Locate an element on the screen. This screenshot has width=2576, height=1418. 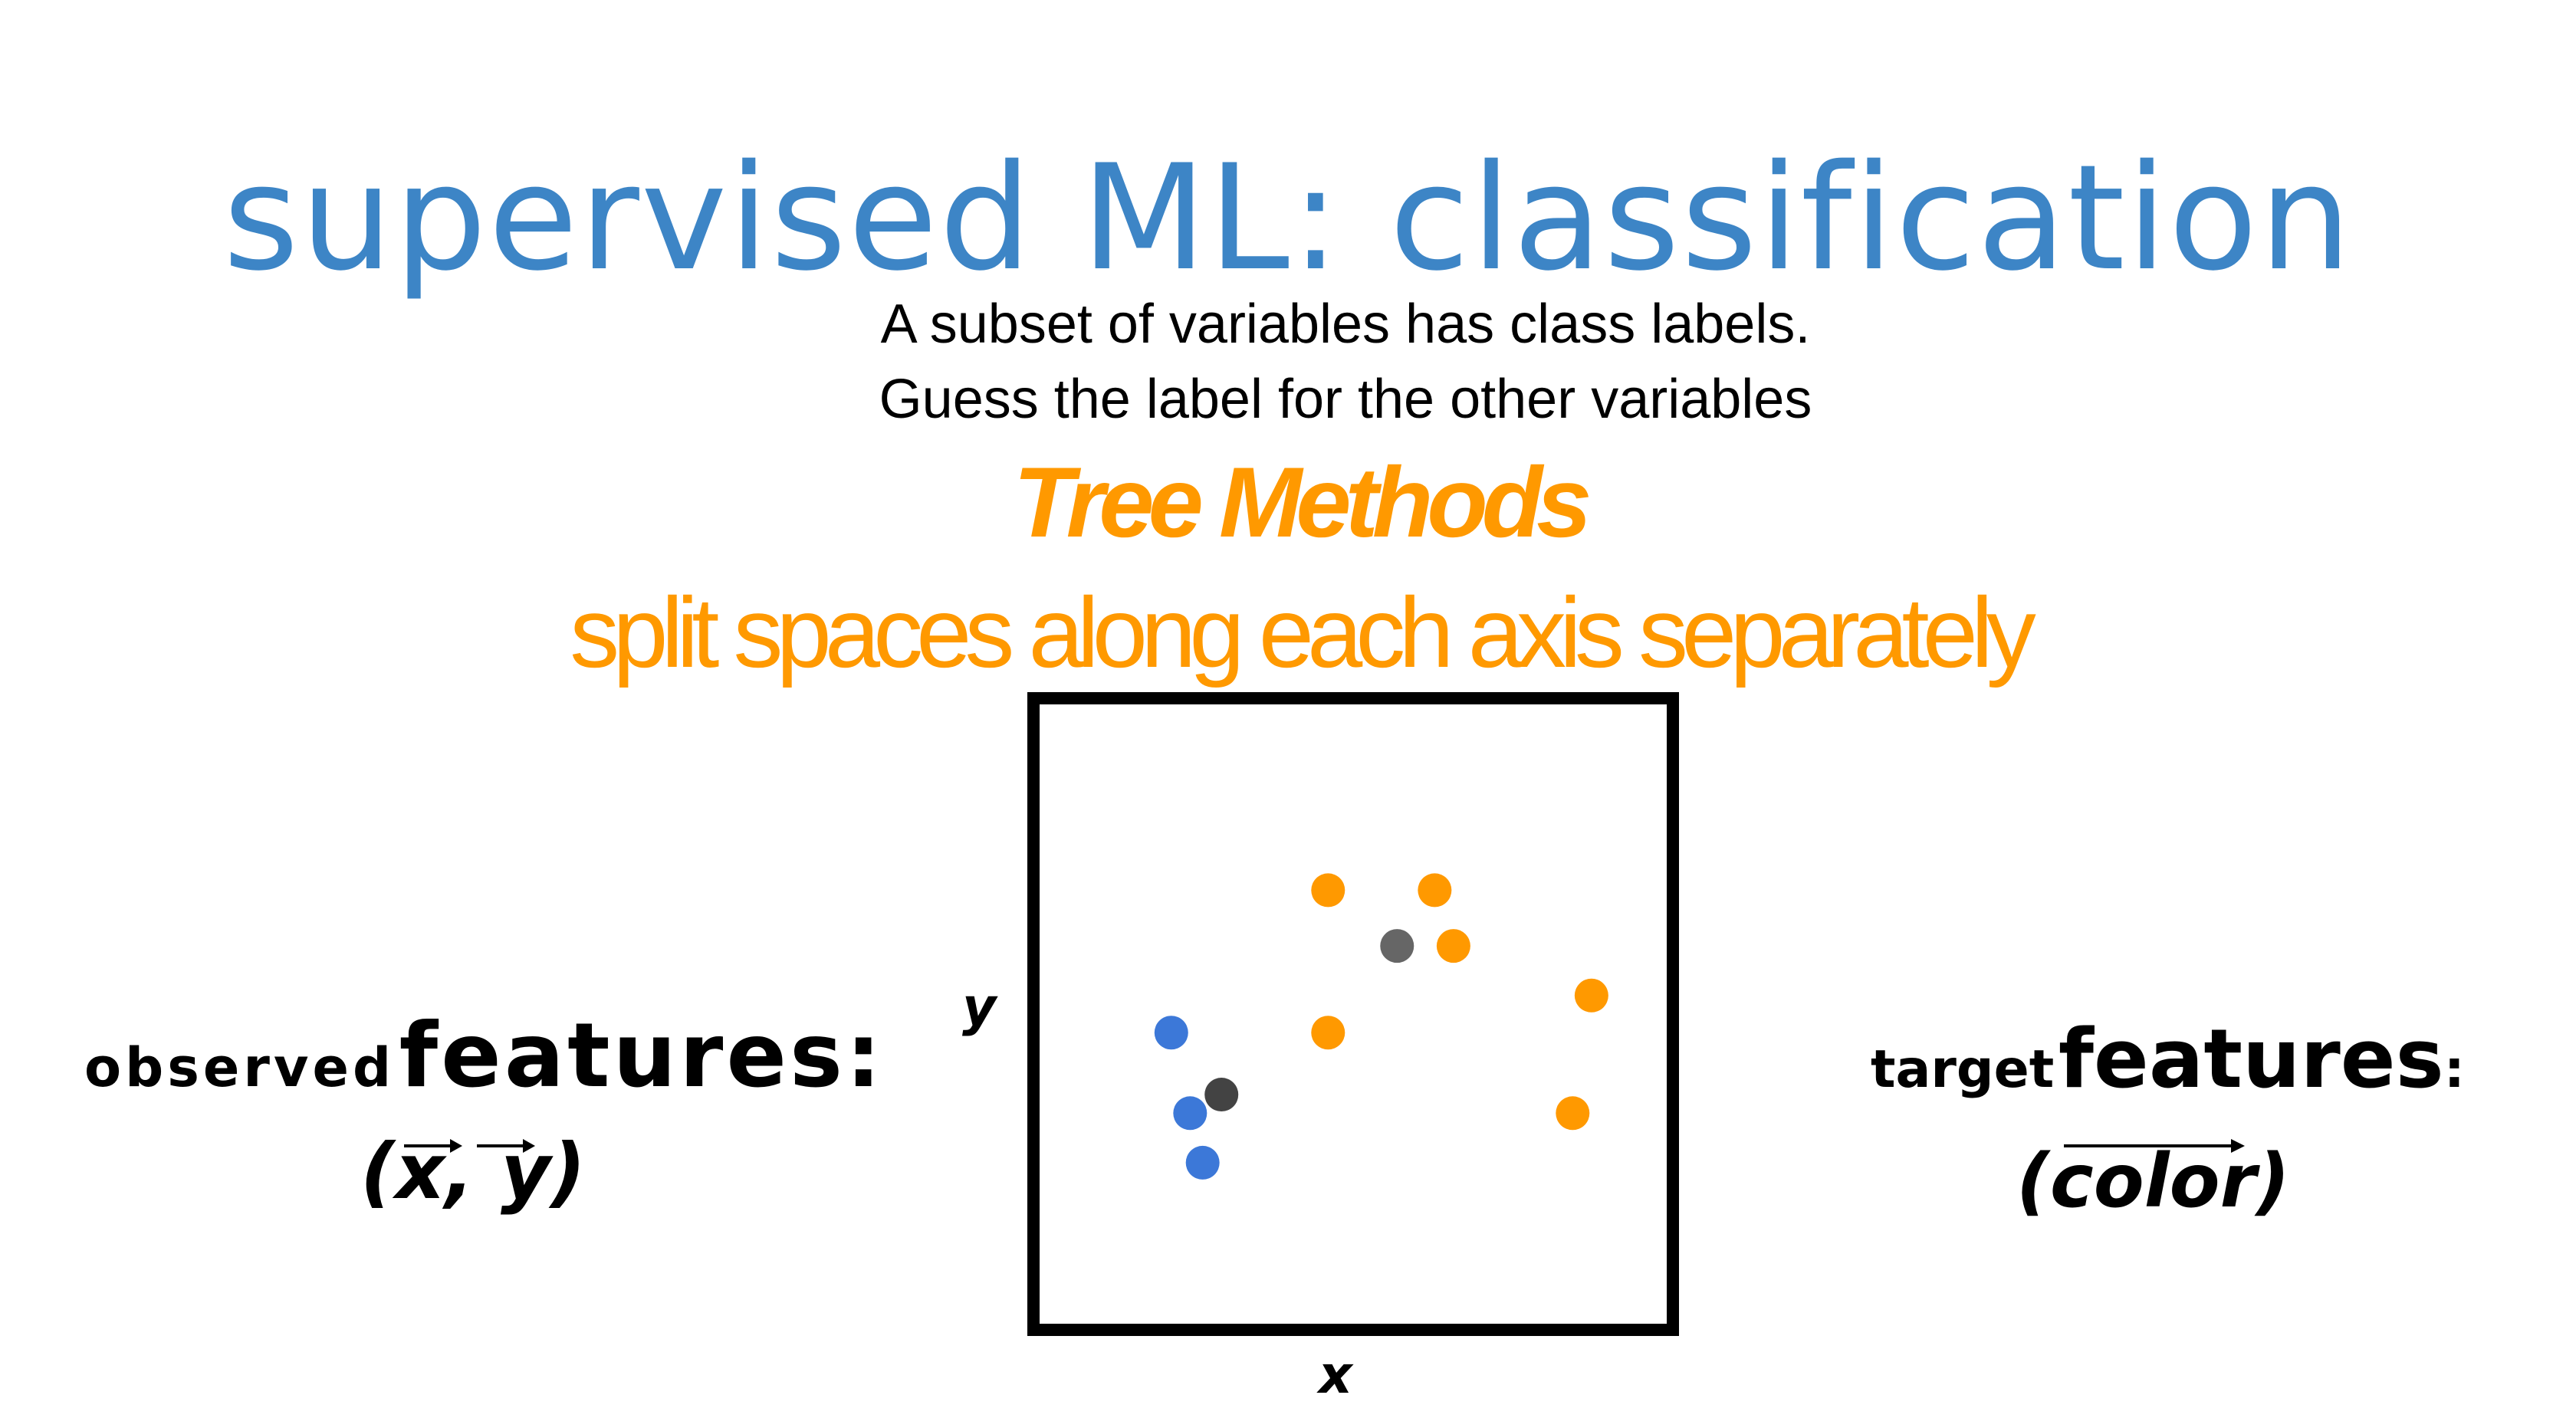
slide-title: supervised ML: classification is located at coordinates (1288, 218).